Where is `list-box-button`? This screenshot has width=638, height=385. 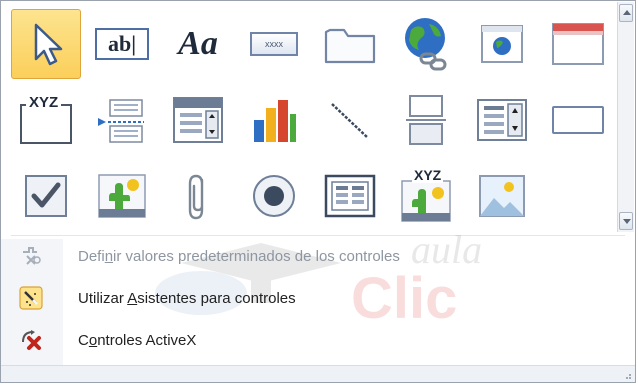
list-box-button is located at coordinates (502, 120).